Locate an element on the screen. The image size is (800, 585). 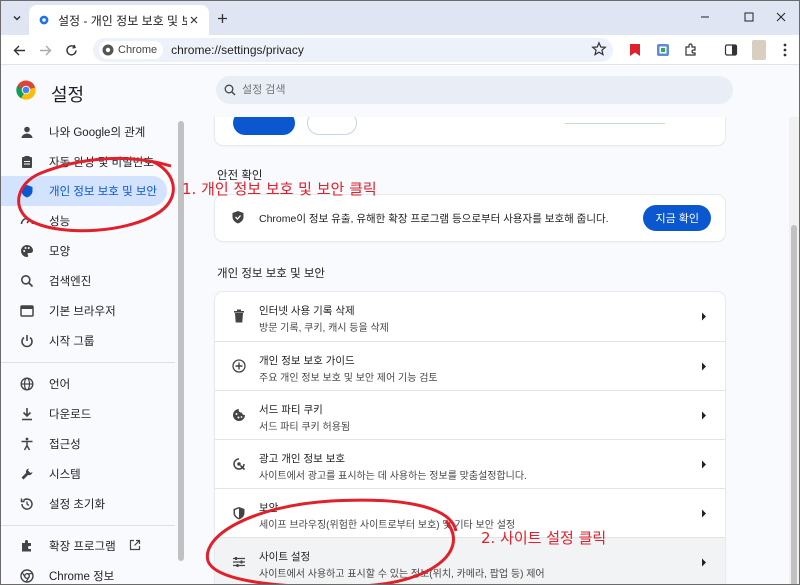
row-title: 사이트 설정 is located at coordinates (285, 557).